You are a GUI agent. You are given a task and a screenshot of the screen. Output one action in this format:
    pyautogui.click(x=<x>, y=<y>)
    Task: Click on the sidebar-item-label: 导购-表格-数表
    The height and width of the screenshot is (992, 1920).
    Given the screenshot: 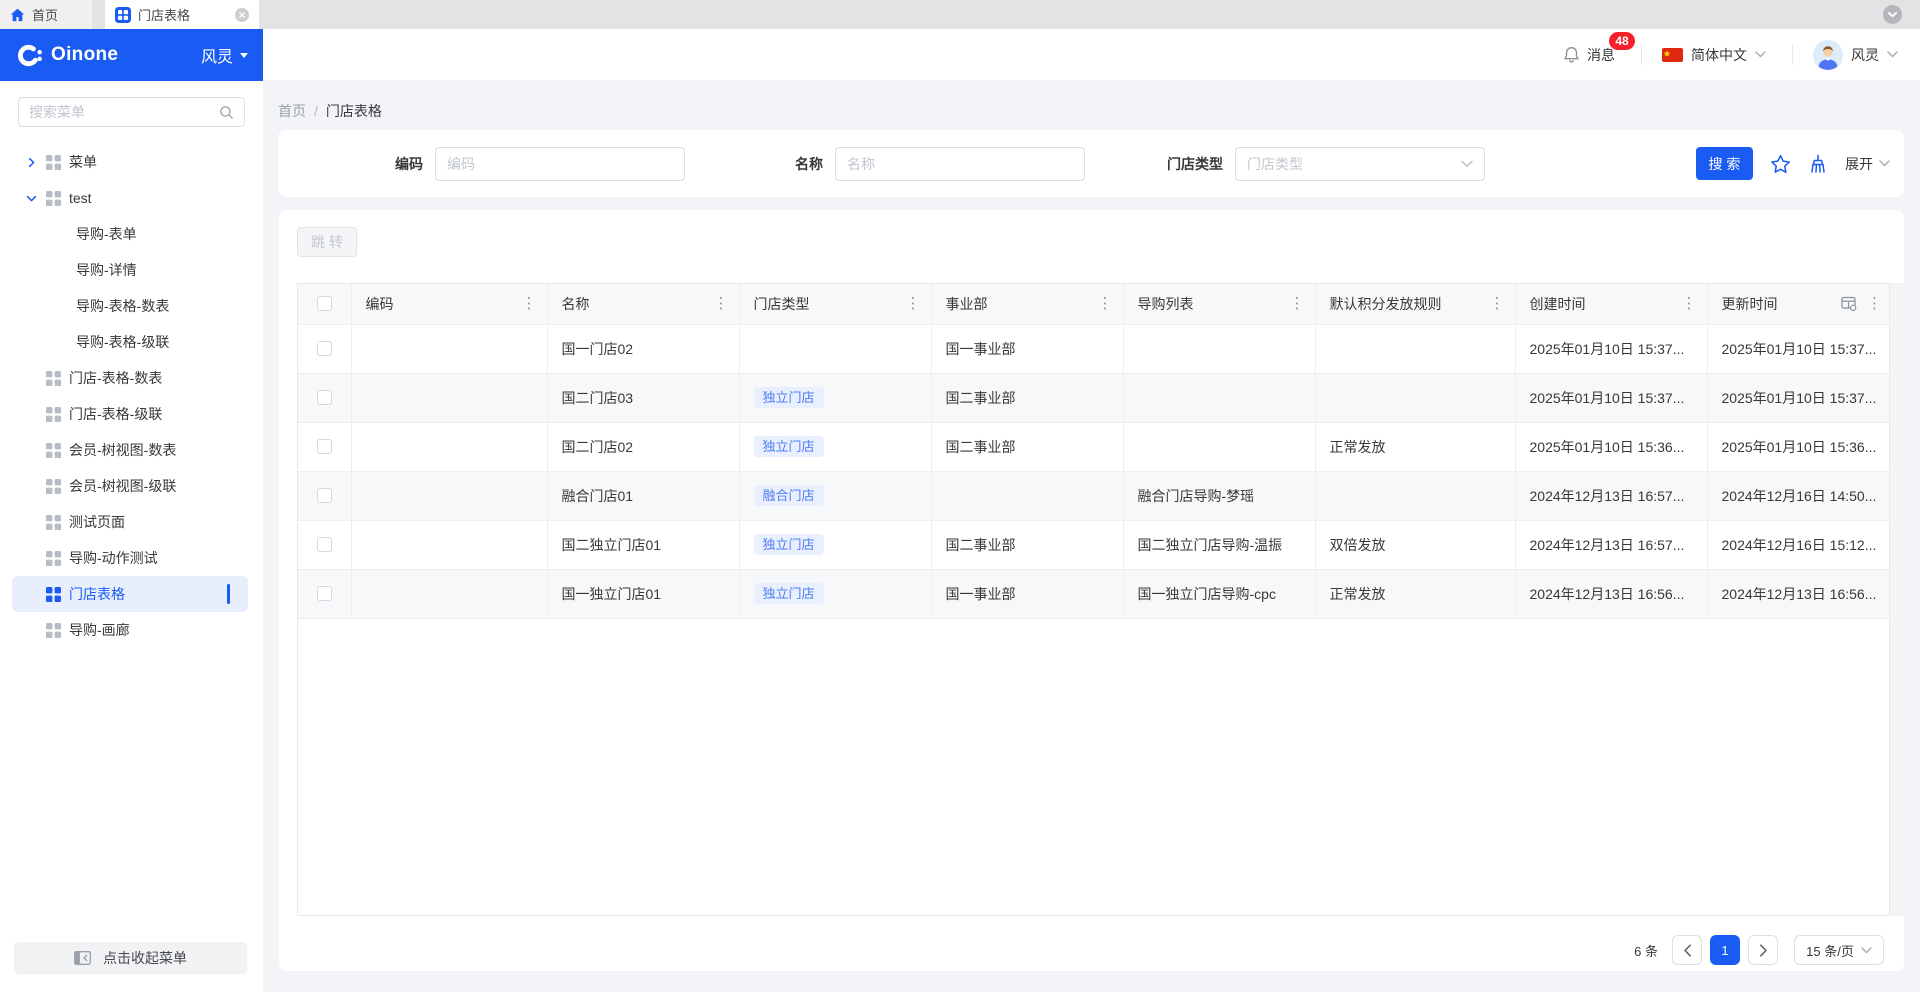 What is the action you would take?
    pyautogui.click(x=123, y=306)
    